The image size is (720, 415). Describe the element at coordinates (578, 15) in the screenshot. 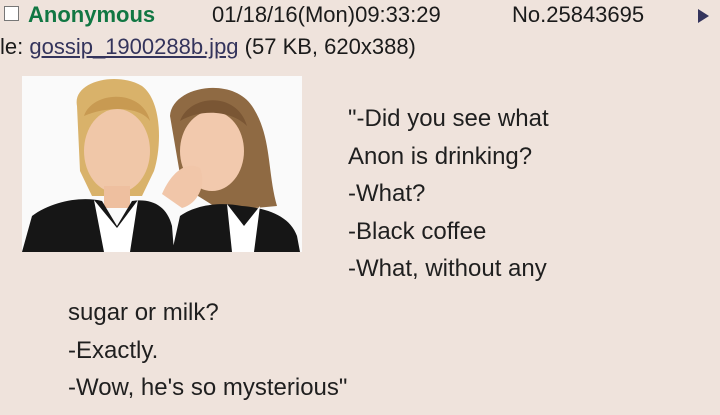

I see `post-number: No.25843695` at that location.